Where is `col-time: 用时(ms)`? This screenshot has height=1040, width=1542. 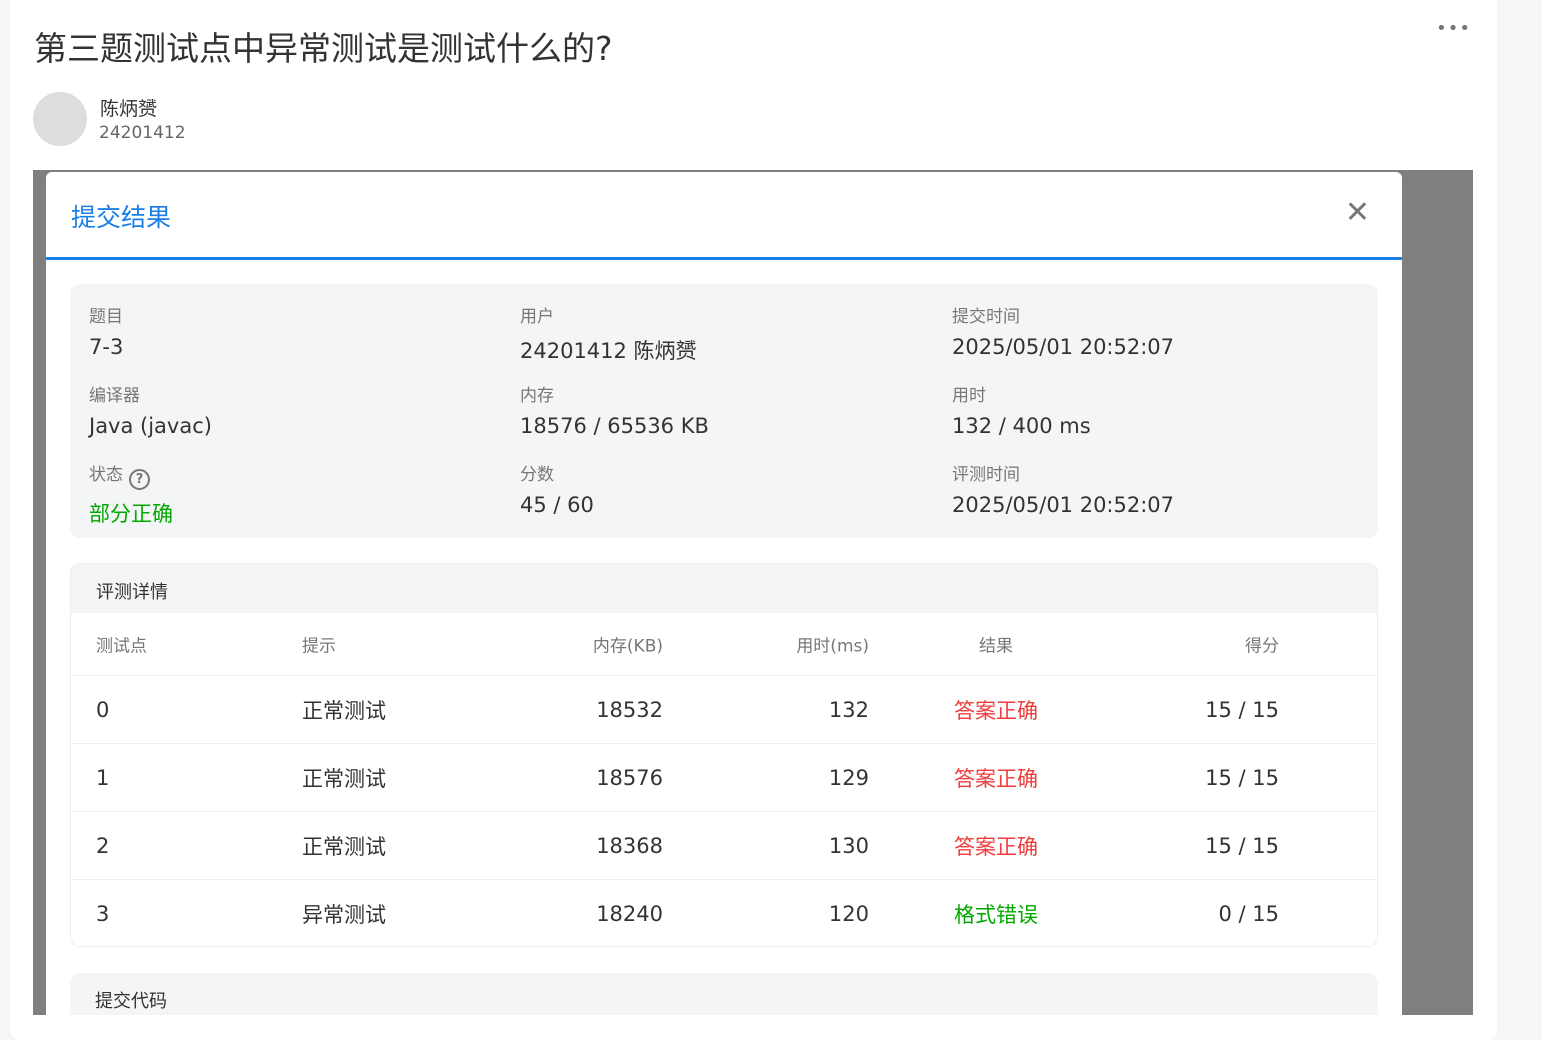
col-time: 用时(ms) is located at coordinates (832, 646).